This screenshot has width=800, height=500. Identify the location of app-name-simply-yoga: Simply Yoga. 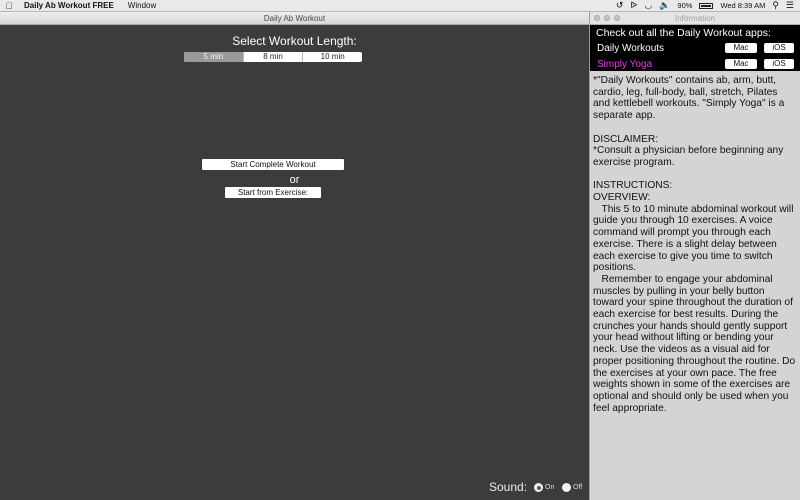
(625, 64).